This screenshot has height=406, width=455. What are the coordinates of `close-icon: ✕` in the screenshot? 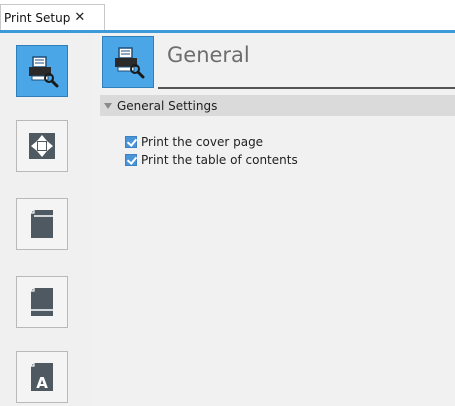 It's located at (79, 17).